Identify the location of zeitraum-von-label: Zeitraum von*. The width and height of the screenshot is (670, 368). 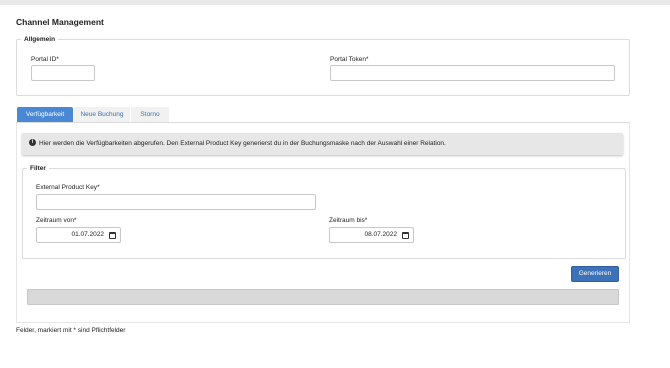
(56, 220).